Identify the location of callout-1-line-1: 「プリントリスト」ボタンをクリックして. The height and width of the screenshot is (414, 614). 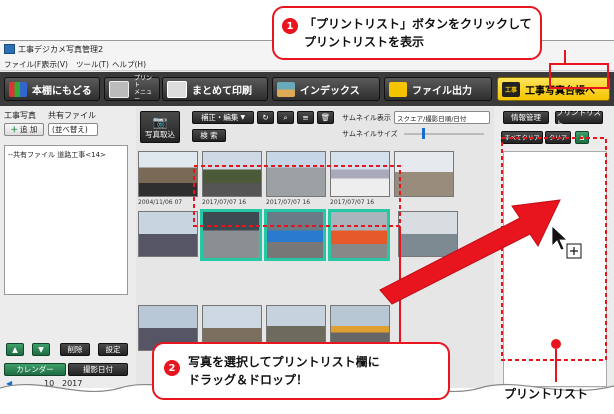
(418, 24).